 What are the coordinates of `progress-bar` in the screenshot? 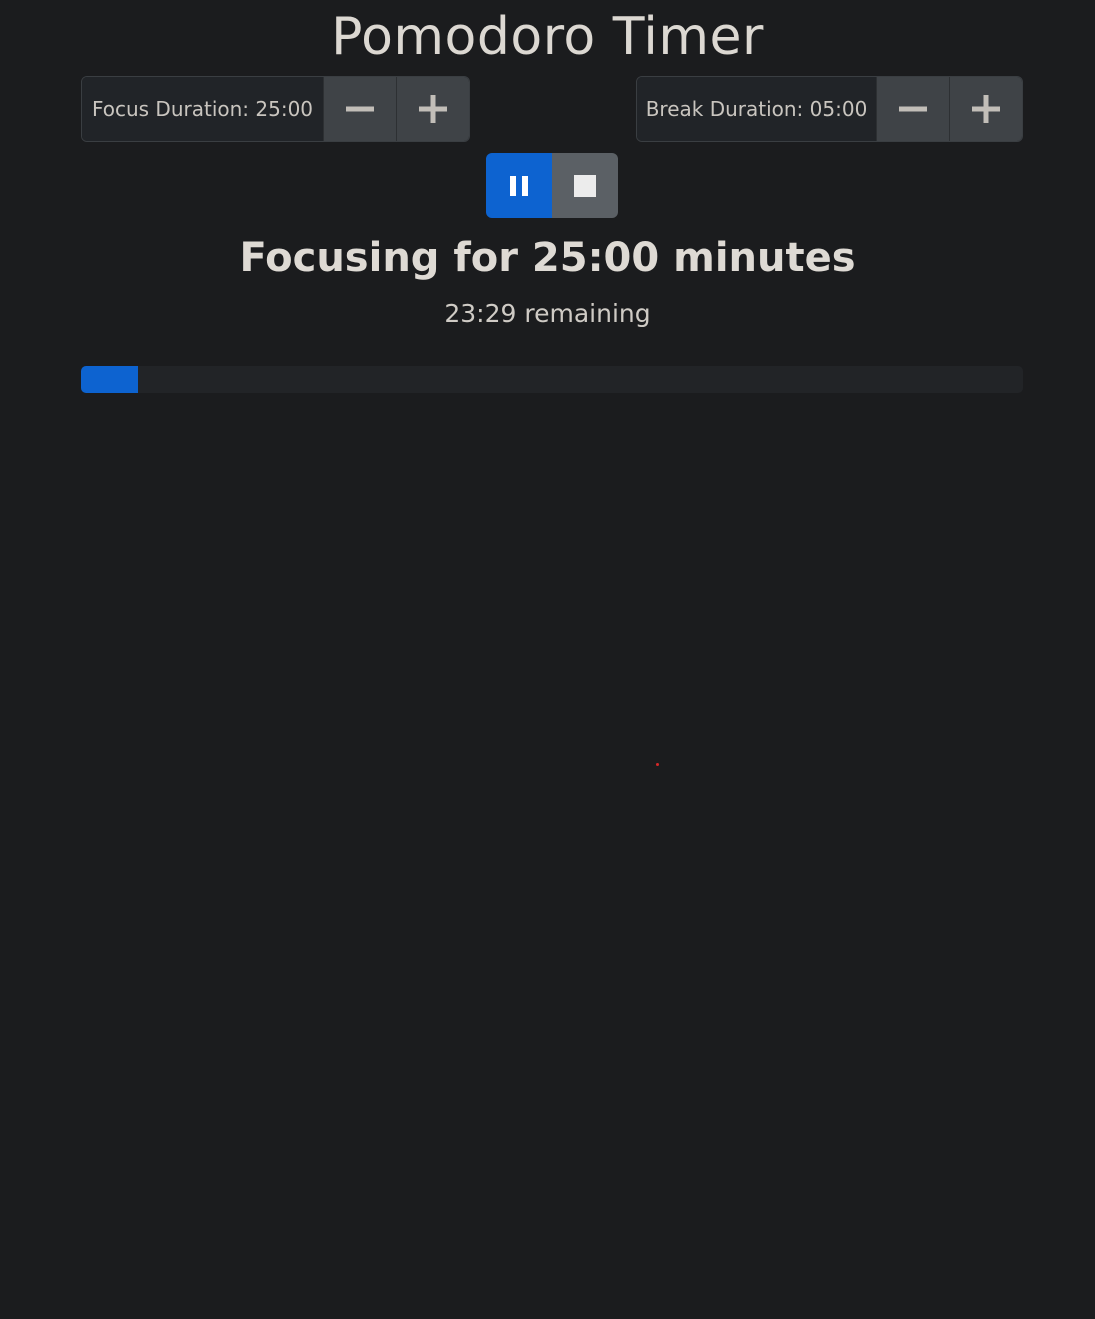 It's located at (552, 379).